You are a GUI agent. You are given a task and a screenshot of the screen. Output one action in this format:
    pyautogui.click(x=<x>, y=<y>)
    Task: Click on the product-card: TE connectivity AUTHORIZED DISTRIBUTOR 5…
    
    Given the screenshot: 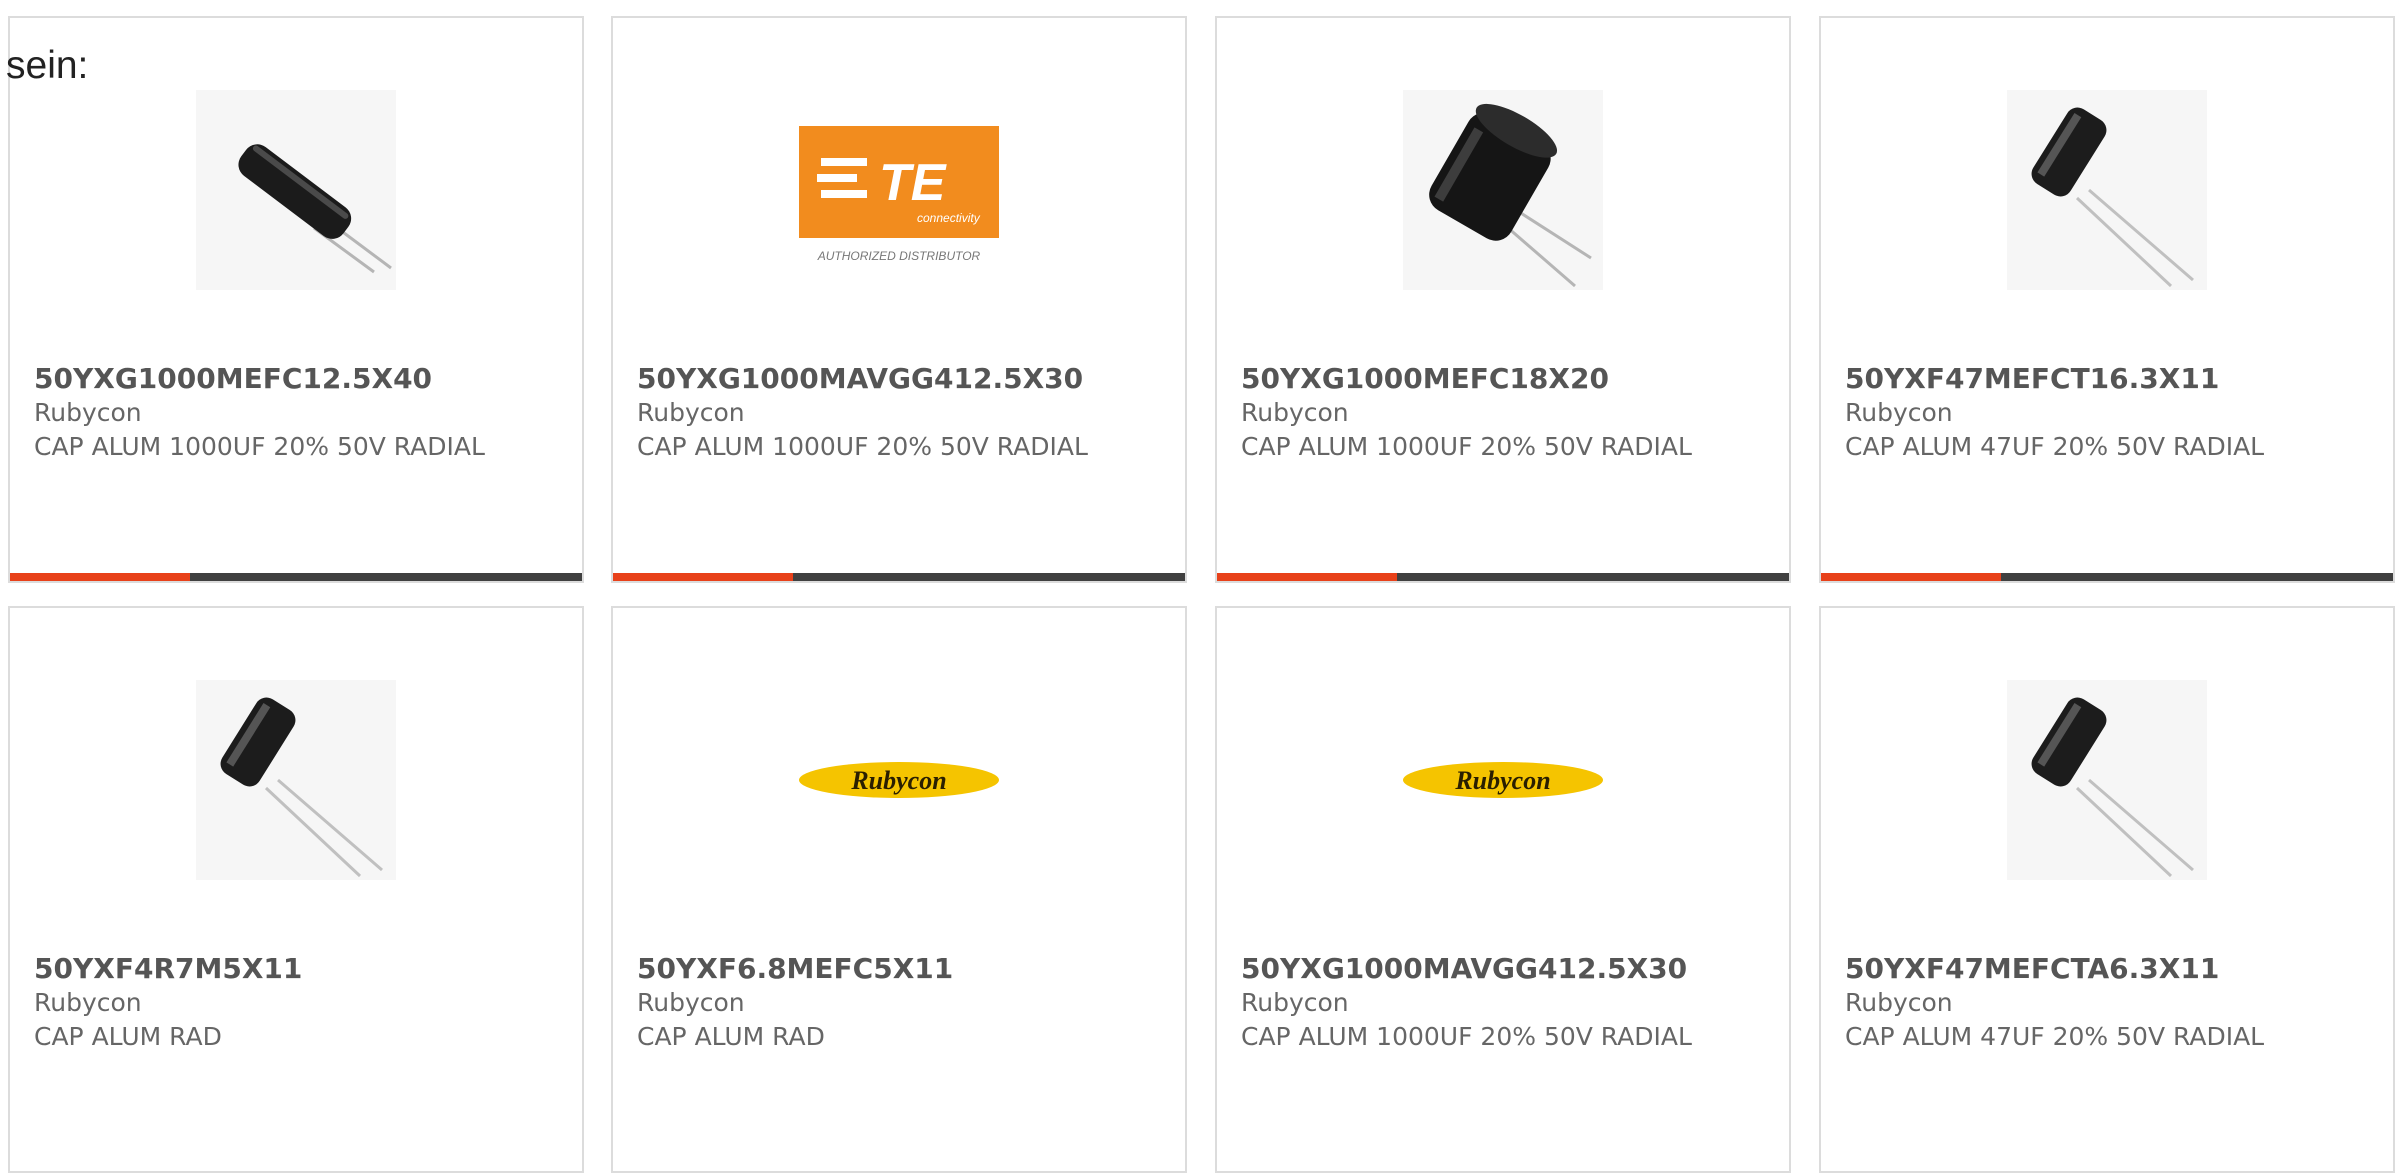 What is the action you would take?
    pyautogui.click(x=899, y=299)
    